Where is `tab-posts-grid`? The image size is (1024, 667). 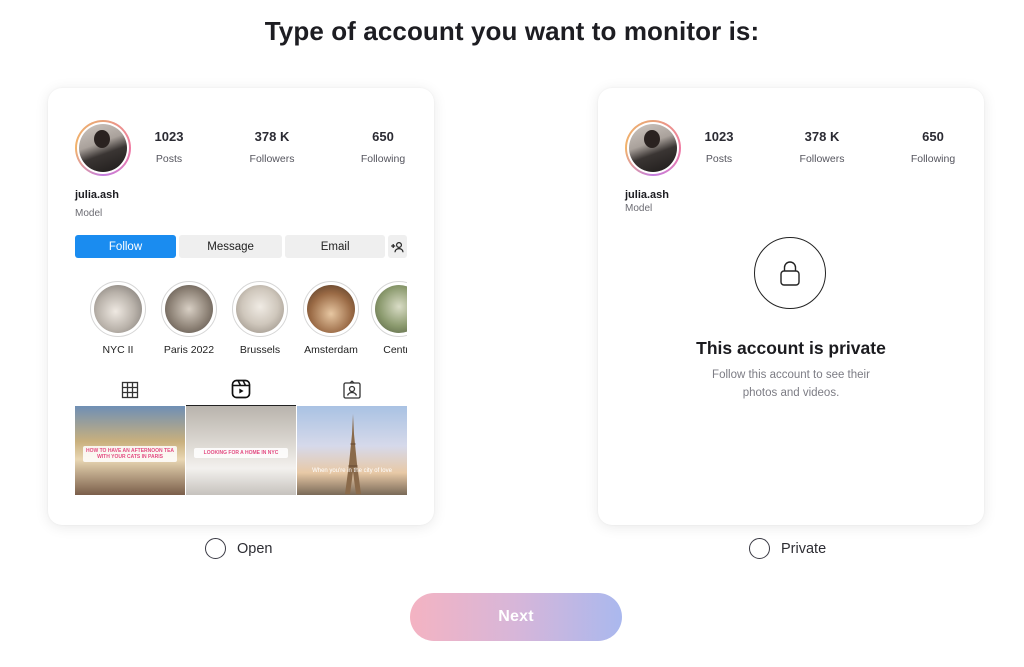 tab-posts-grid is located at coordinates (130, 389).